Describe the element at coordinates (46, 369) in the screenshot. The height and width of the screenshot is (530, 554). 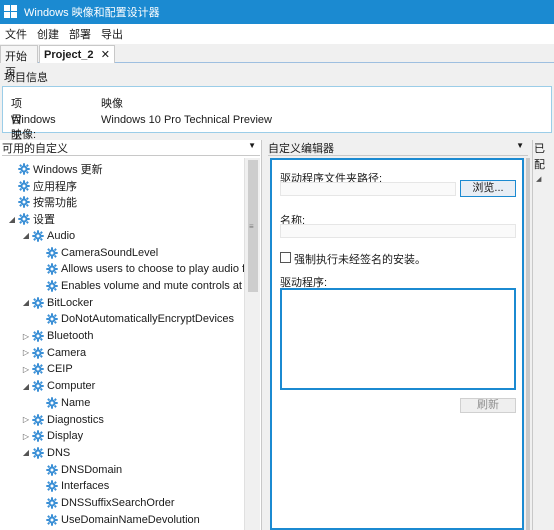
I see `tree-item: ▷ CEIP` at that location.